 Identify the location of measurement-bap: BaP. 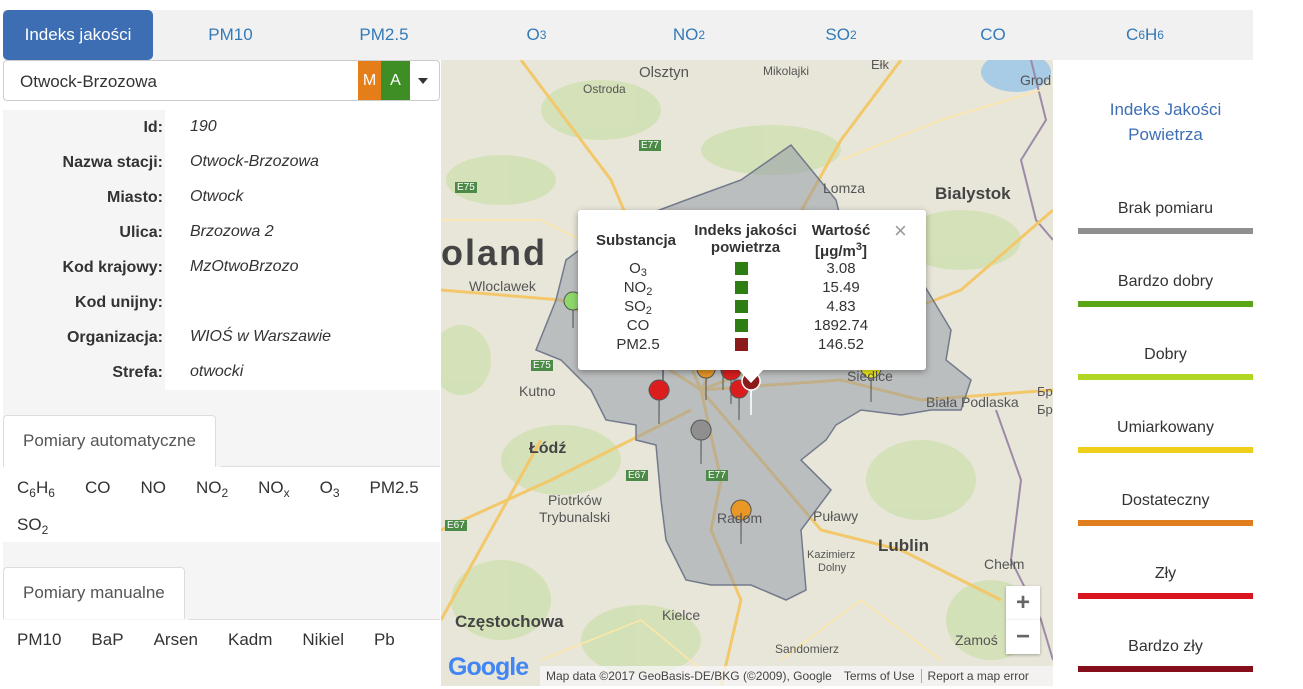
(107, 640).